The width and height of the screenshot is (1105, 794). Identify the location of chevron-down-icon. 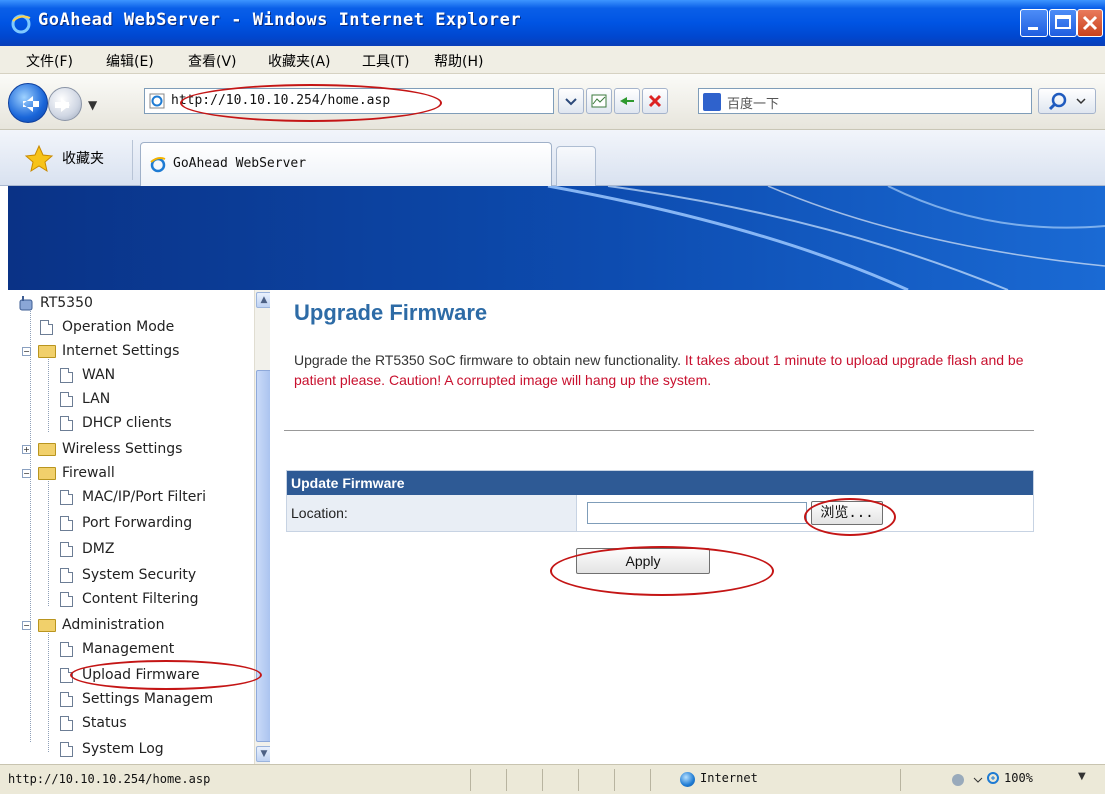
(571, 102).